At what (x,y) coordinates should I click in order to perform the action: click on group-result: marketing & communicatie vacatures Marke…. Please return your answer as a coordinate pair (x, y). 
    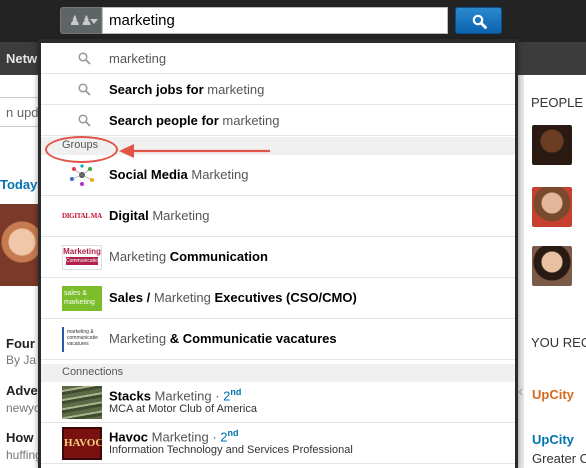
    Looking at the image, I should click on (278, 339).